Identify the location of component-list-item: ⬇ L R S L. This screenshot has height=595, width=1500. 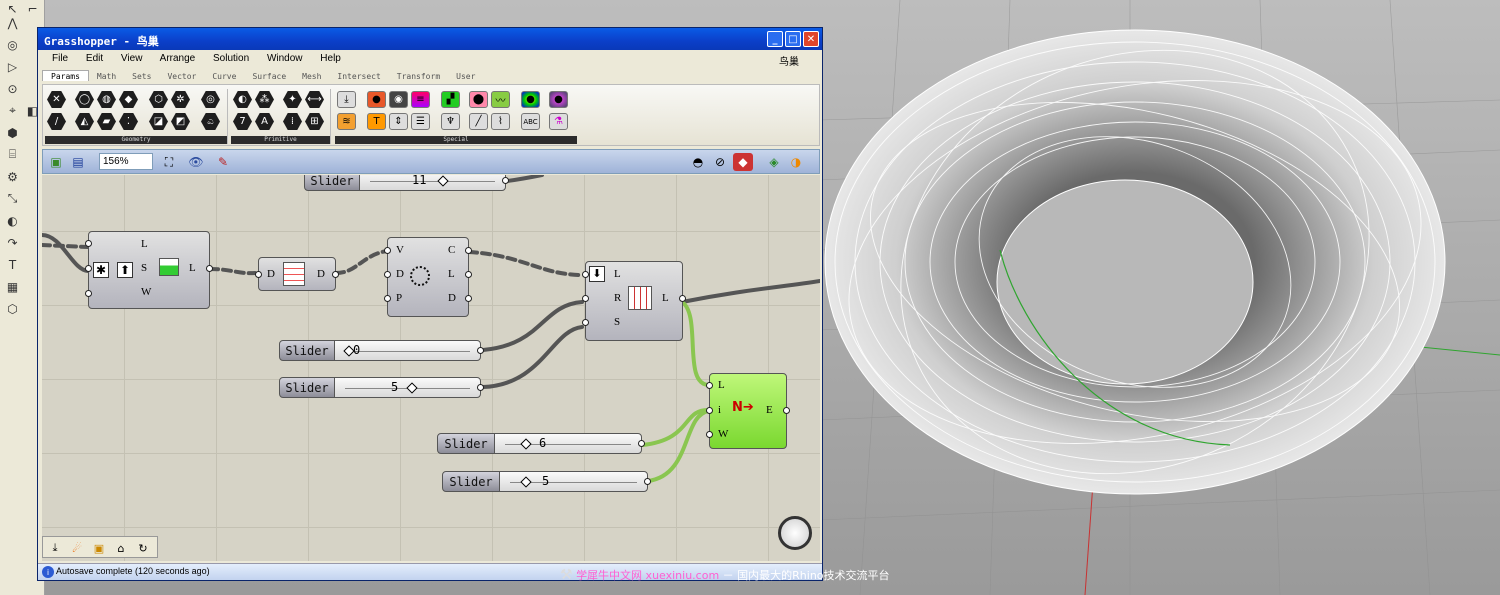
(634, 301).